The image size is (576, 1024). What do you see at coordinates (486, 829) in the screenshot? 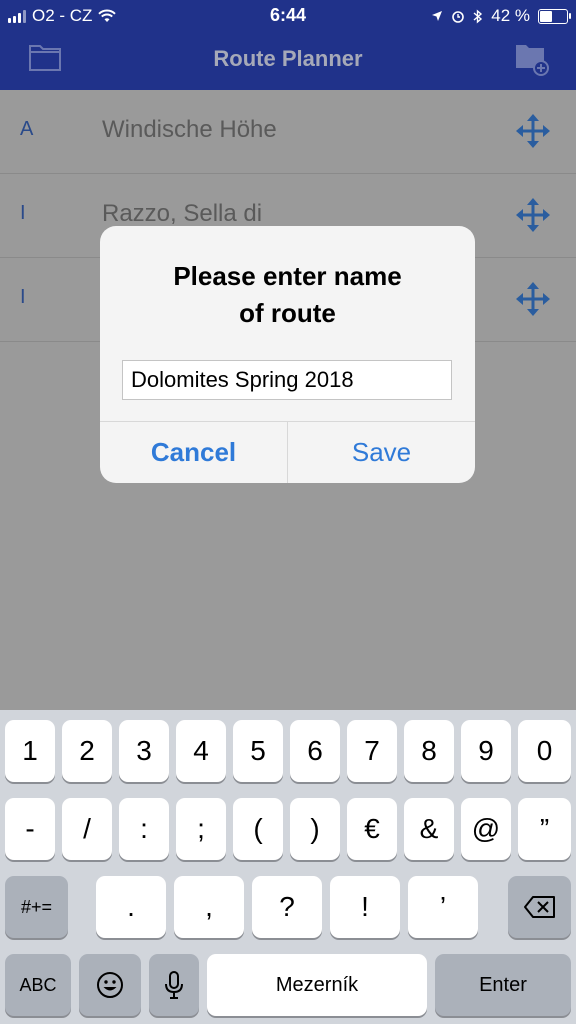
I see `key-at: @` at bounding box center [486, 829].